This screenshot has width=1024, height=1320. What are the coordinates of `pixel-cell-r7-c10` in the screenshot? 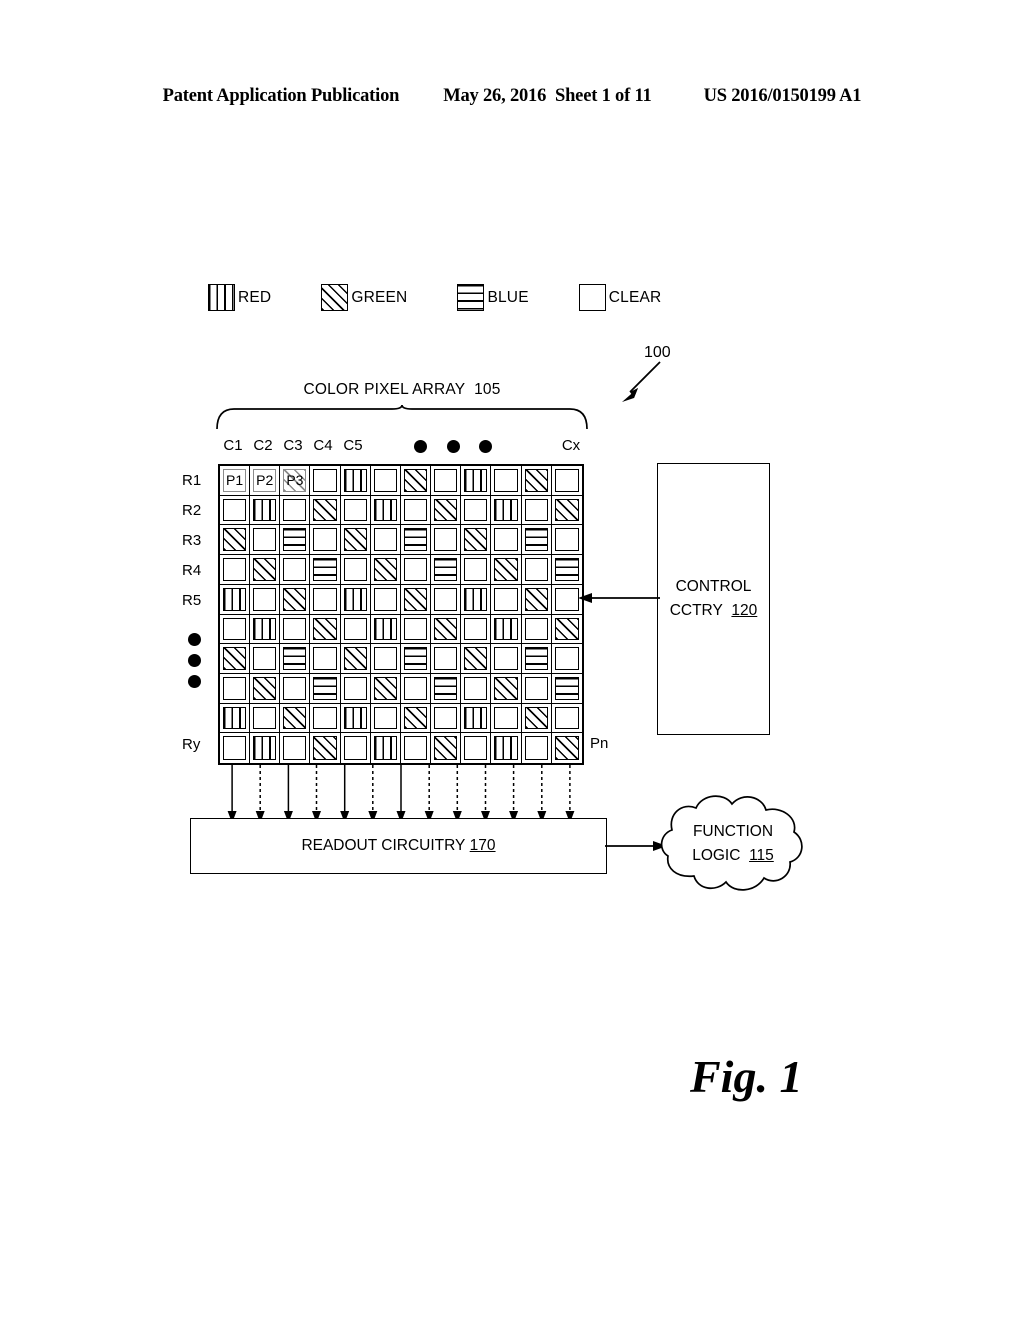 It's located at (506, 659).